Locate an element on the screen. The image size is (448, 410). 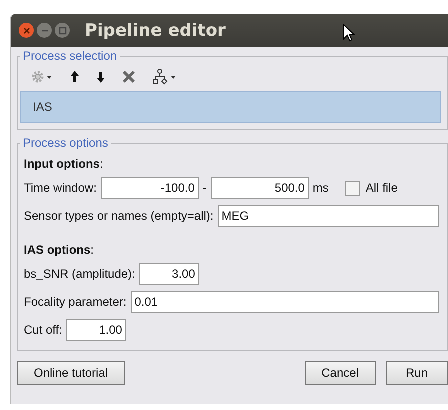
hierarchy-icon is located at coordinates (165, 77).